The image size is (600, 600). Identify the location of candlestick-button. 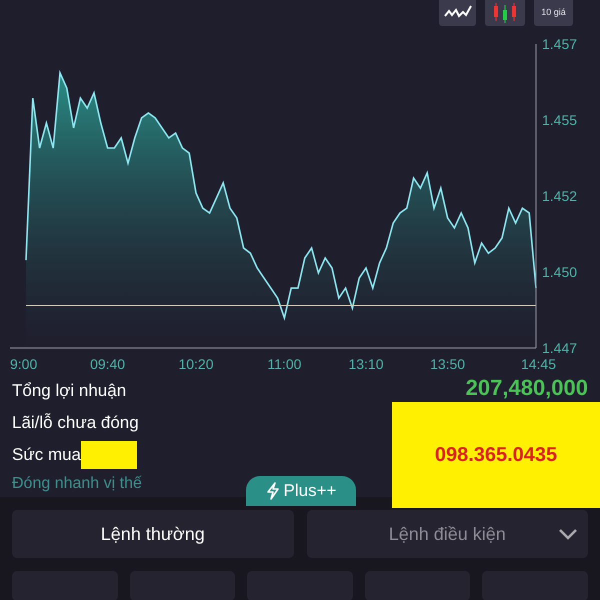
(505, 13).